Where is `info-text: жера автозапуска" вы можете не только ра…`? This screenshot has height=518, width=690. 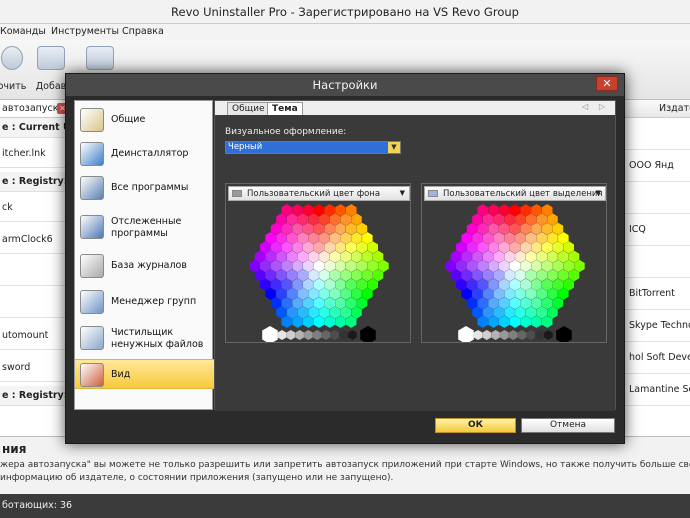 info-text: жера автозапуска" вы можете не только ра… is located at coordinates (345, 471).